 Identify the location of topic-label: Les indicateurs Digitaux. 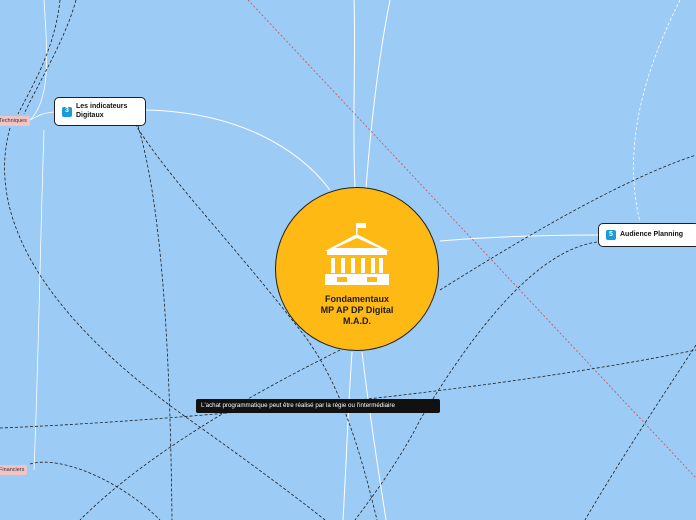
(101, 111).